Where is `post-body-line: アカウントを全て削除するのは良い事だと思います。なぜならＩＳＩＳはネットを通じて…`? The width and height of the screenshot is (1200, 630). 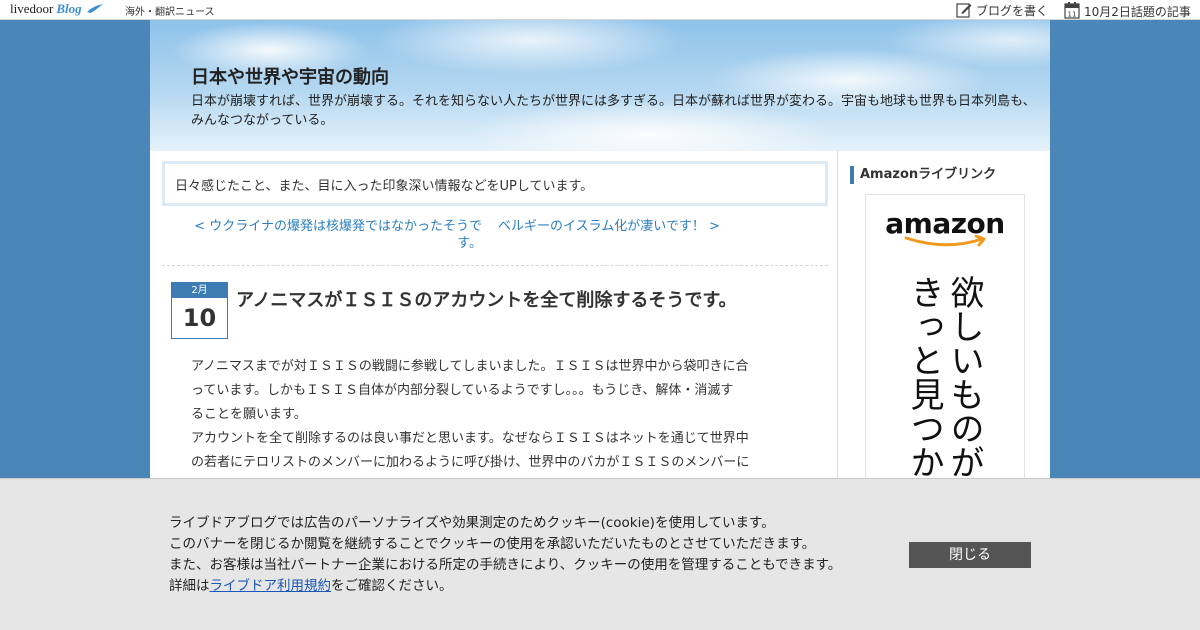 post-body-line: アカウントを全て削除するのは良い事だと思います。なぜならＩＳＩＳはネットを通じて… is located at coordinates (470, 438).